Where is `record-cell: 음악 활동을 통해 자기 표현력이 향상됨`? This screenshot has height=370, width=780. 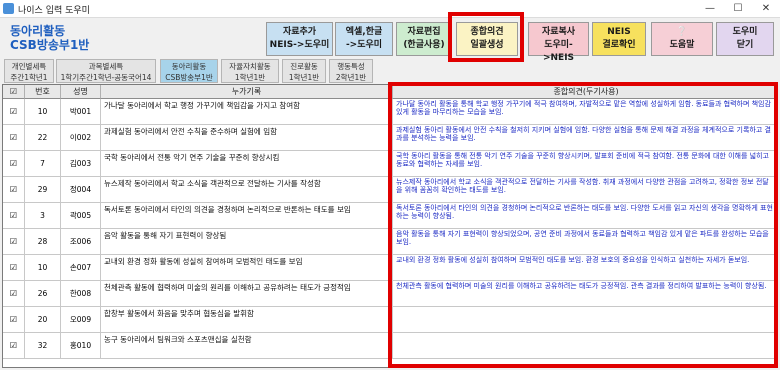 record-cell: 음악 활동을 통해 자기 표현력이 향상됨 is located at coordinates (247, 242).